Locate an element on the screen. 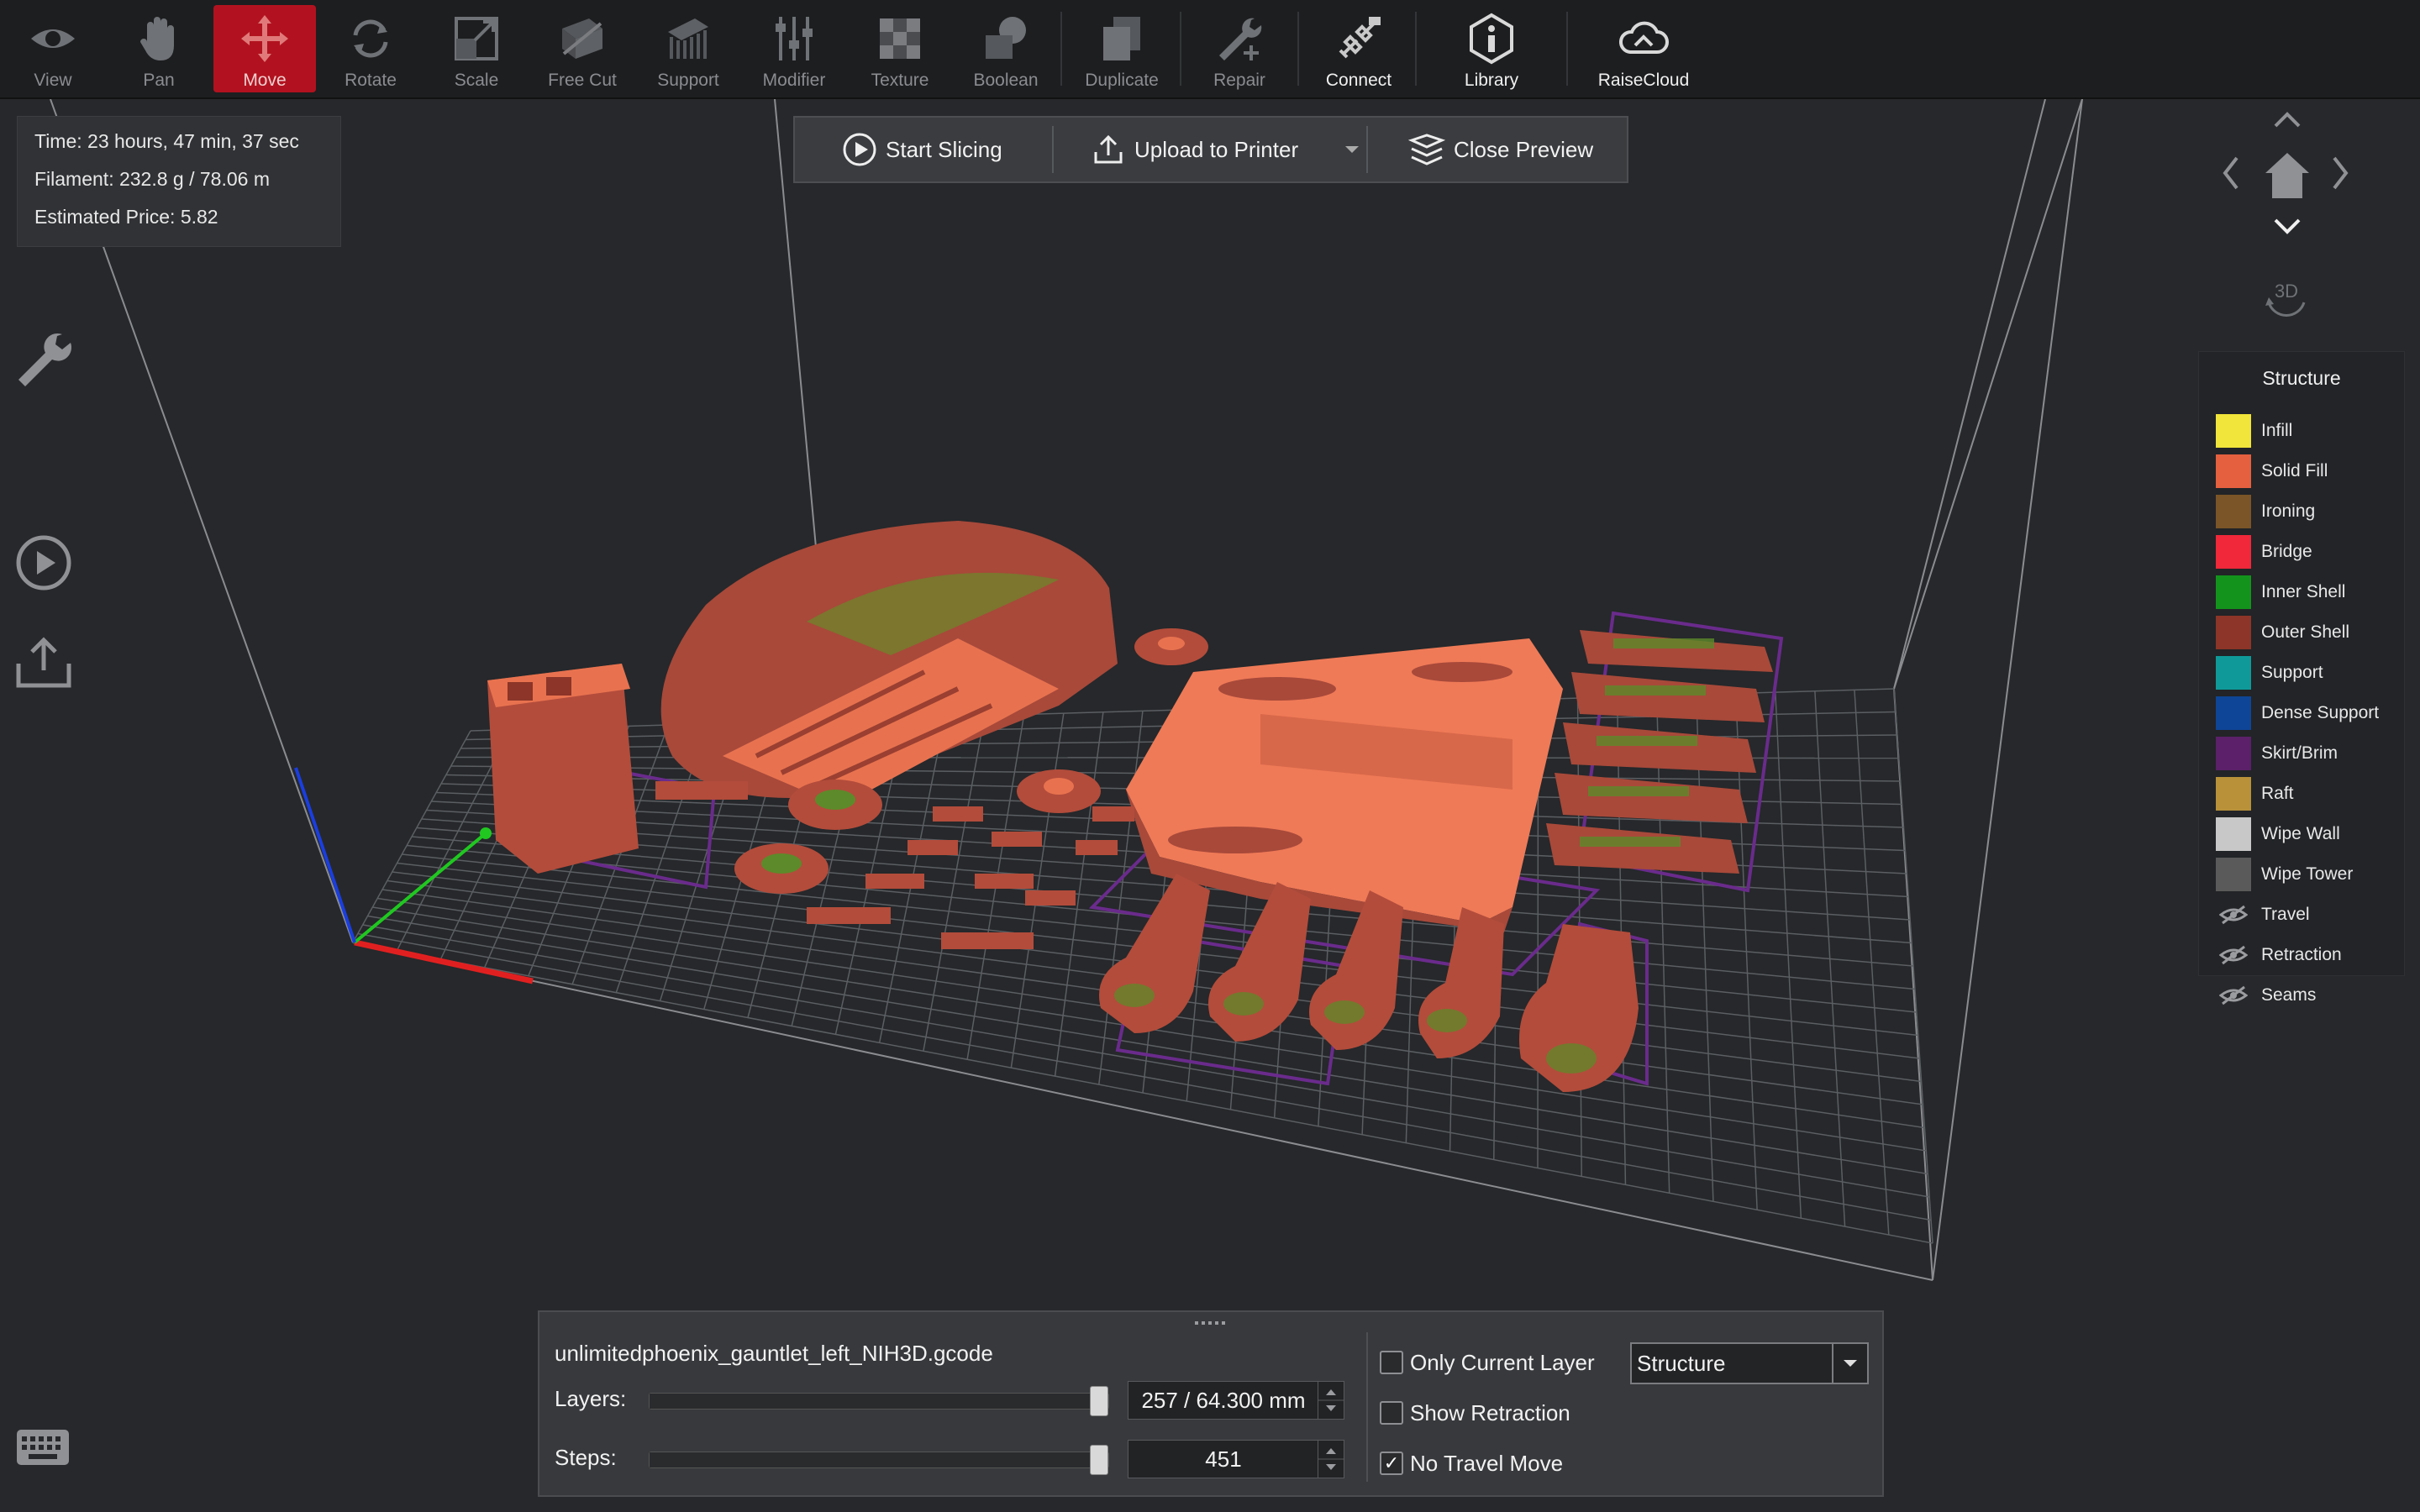 The height and width of the screenshot is (1512, 2420). no-travel-move-option: ✓ No Travel Move is located at coordinates (1471, 1463).